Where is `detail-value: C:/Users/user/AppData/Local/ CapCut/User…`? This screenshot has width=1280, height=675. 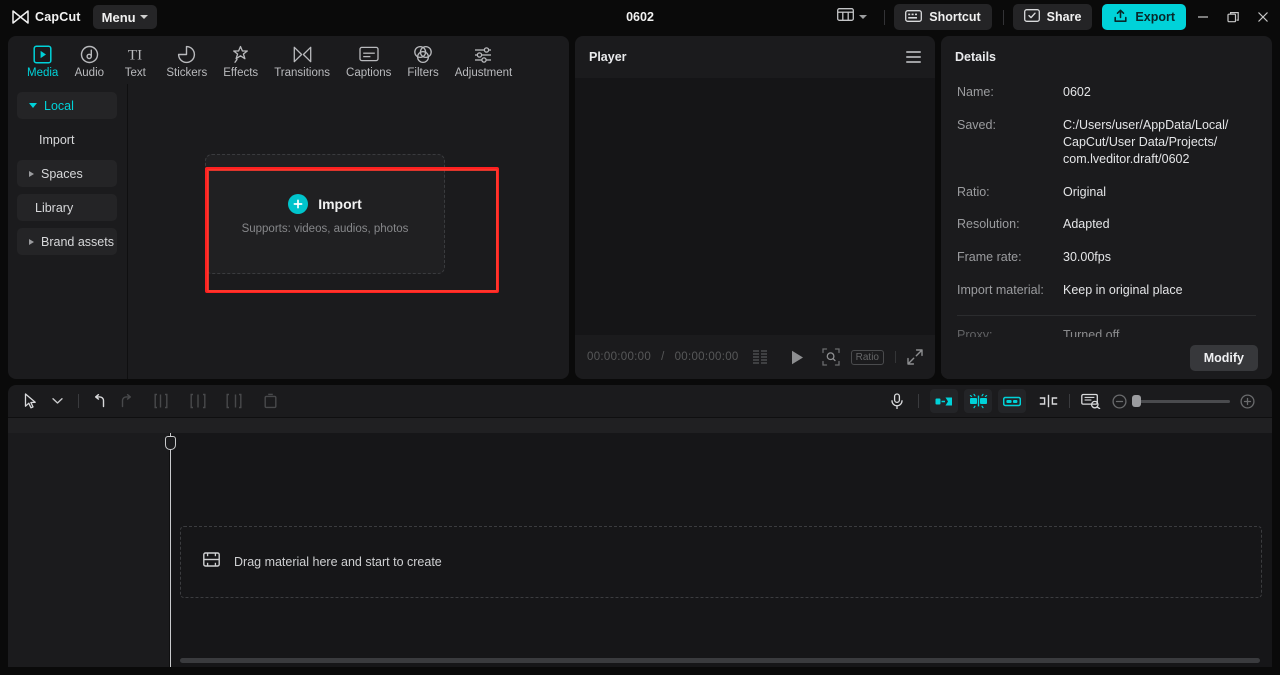
detail-value: C:/Users/user/AppData/Local/ CapCut/User… is located at coordinates (1146, 141).